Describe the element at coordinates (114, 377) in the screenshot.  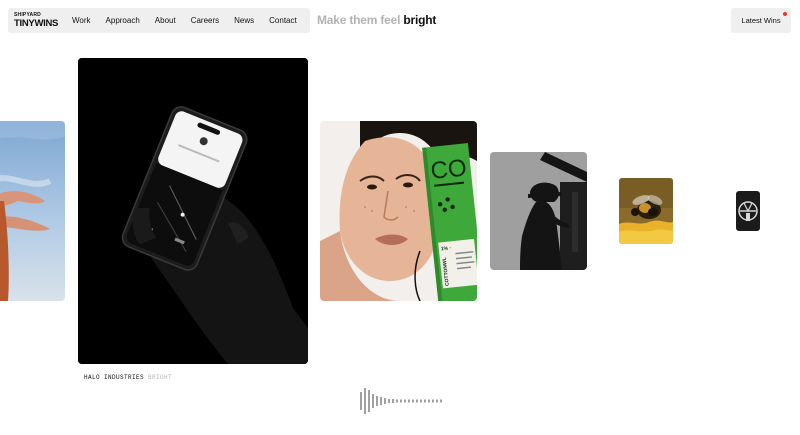
I see `caption-project: HALO INDUSTRIES` at that location.